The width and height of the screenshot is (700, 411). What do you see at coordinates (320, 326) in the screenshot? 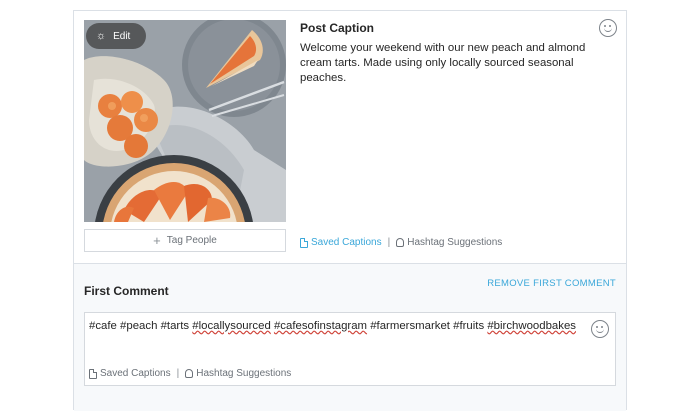
I see `hashtag: #cafesofinstagram` at bounding box center [320, 326].